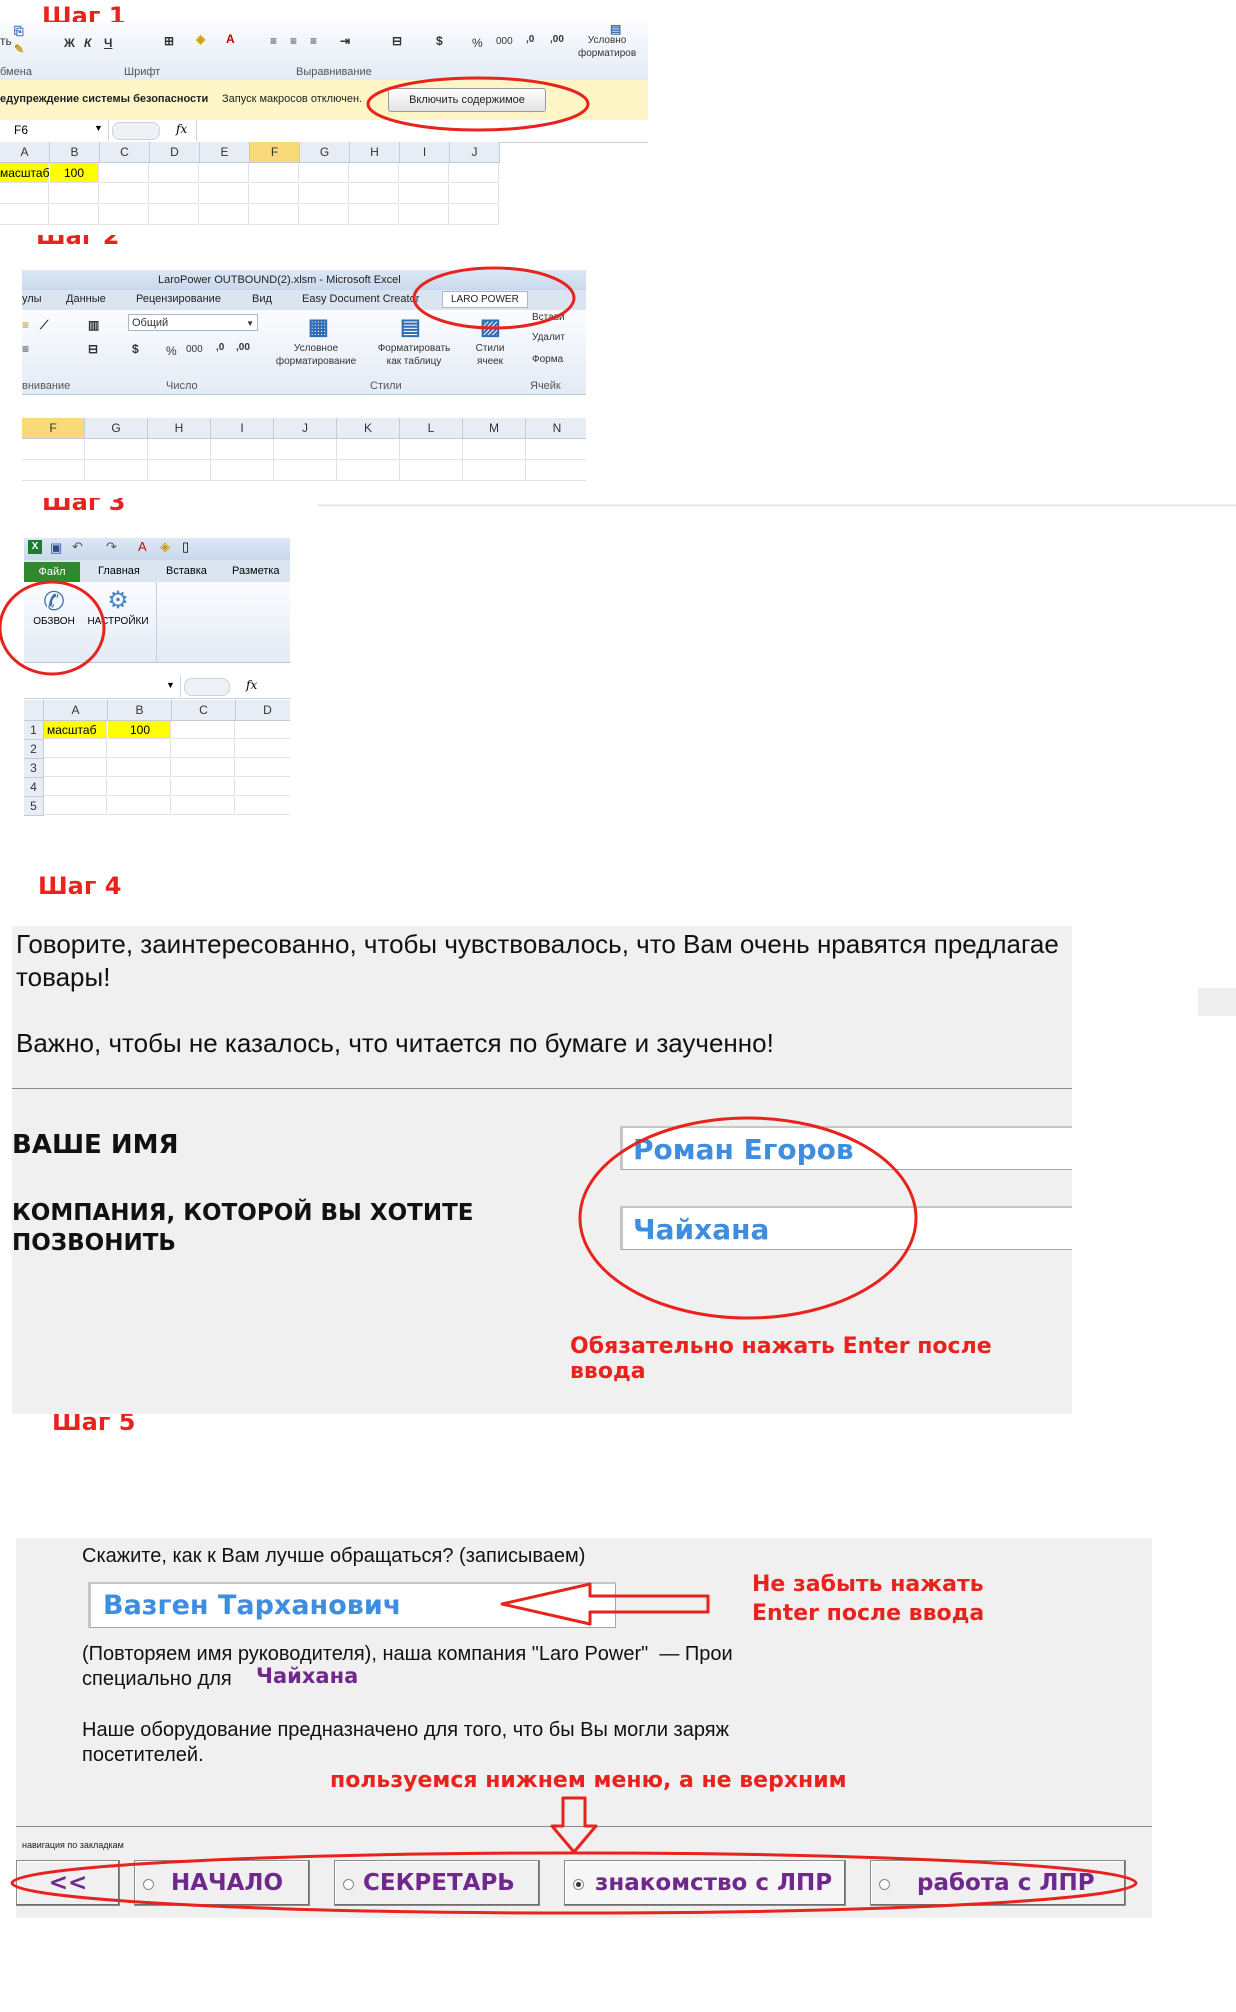 The image size is (1236, 2012). Describe the element at coordinates (397, 41) in the screenshot. I see `merge-icon: ⊟` at that location.